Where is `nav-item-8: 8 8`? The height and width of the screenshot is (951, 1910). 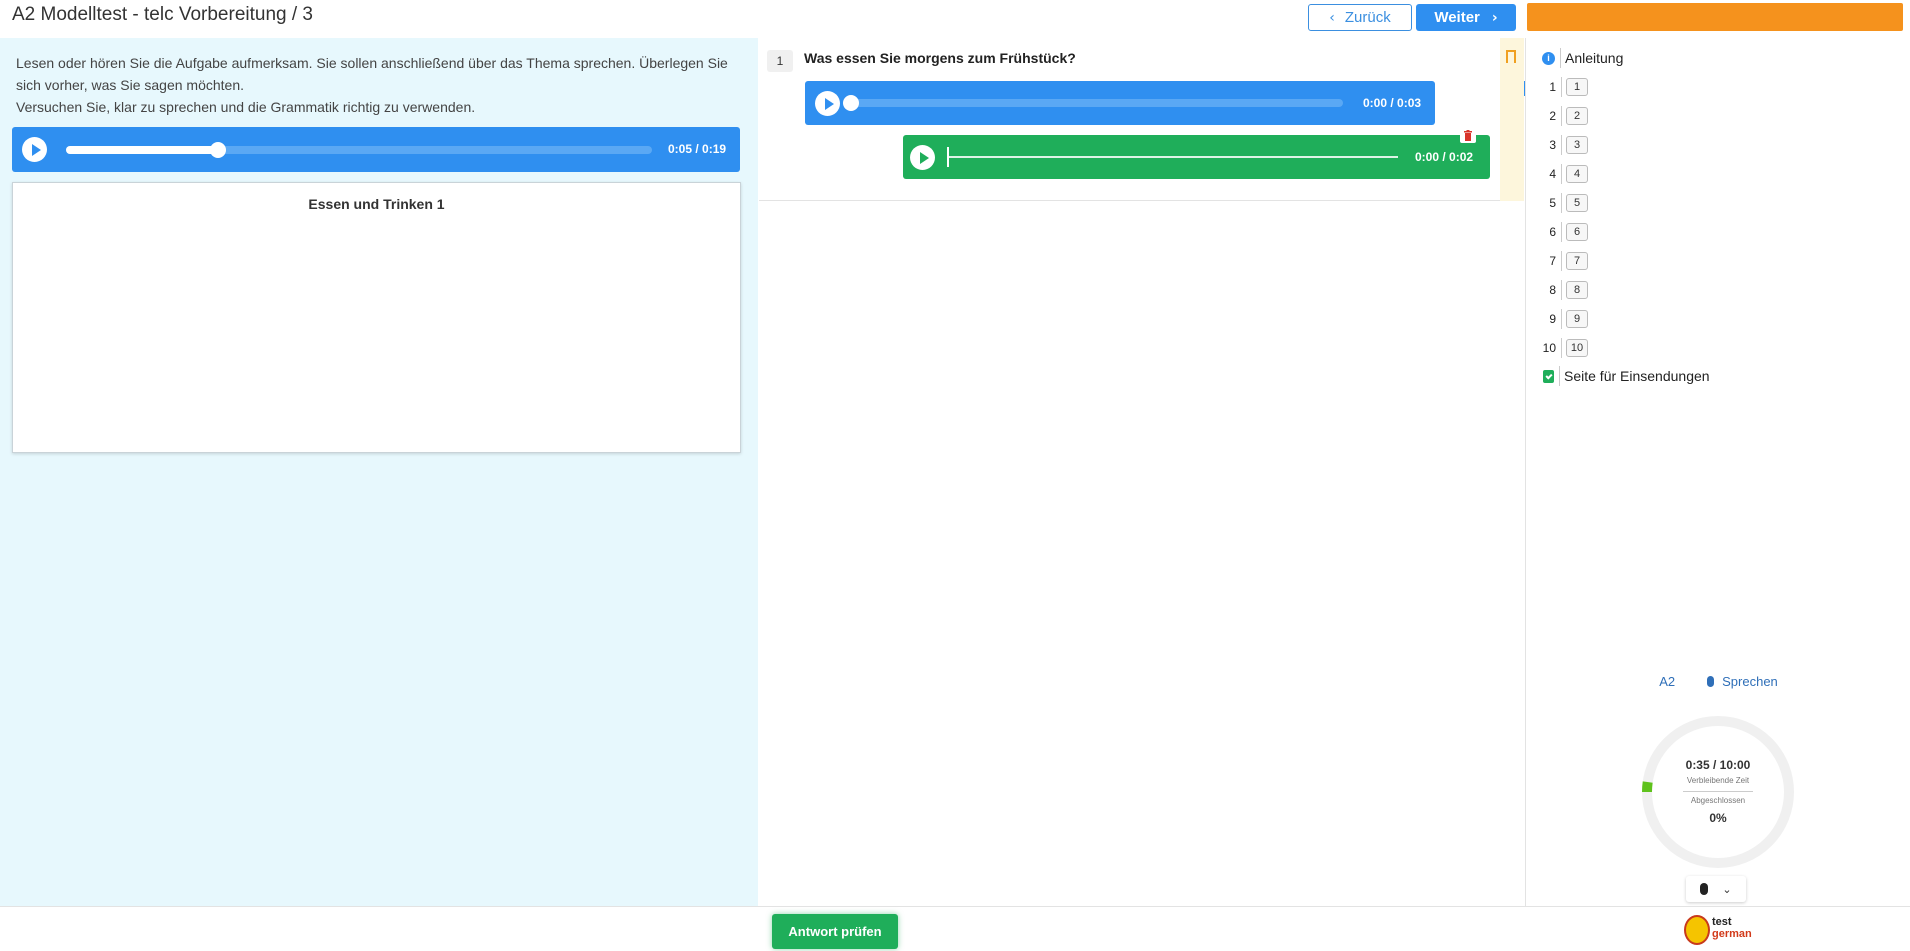
nav-item-8: 8 8 is located at coordinates (1563, 290).